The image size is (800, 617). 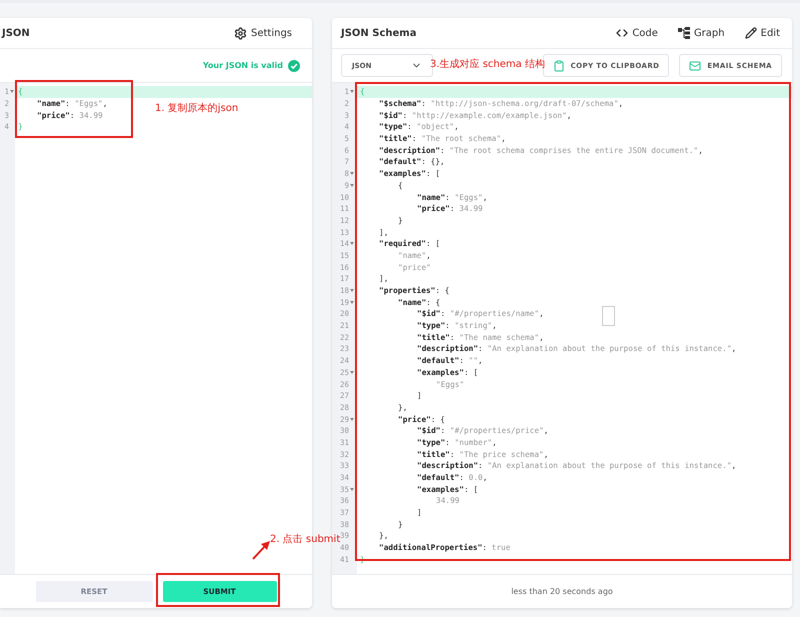 I want to click on mail-icon, so click(x=695, y=66).